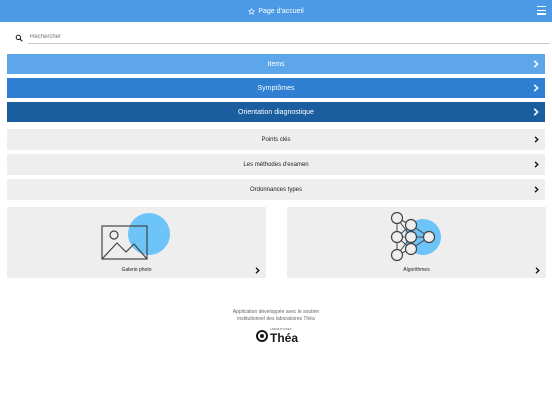 This screenshot has width=552, height=414. I want to click on symptomes-label: Symptômes, so click(276, 88).